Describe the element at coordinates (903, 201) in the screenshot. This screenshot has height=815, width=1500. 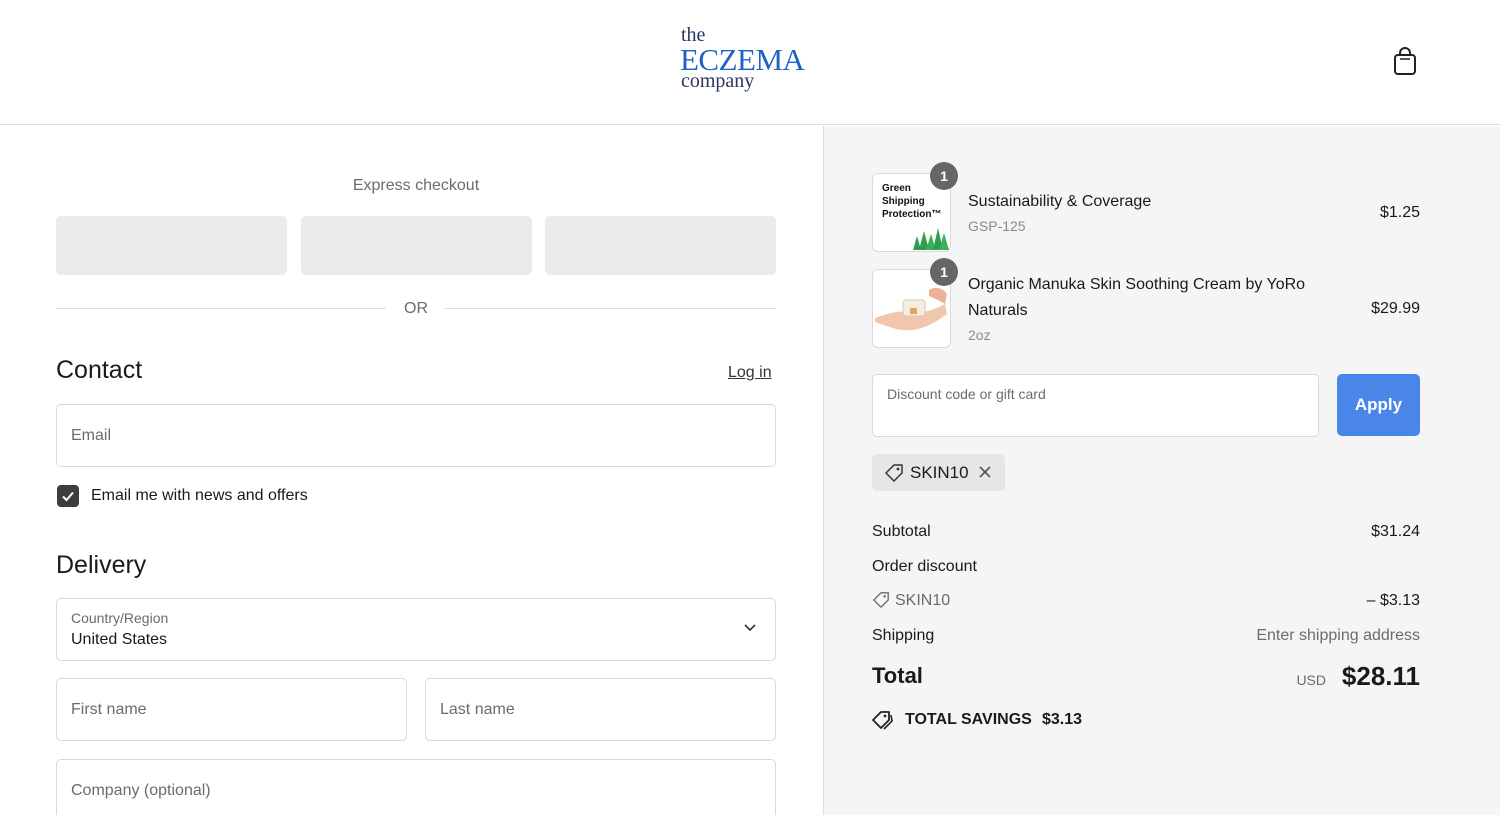
I see `thumb-text-2: Shipping` at that location.